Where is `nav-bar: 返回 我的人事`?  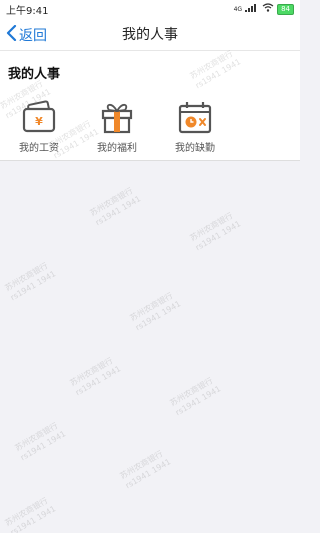
nav-bar: 返回 我的人事 is located at coordinates (150, 34).